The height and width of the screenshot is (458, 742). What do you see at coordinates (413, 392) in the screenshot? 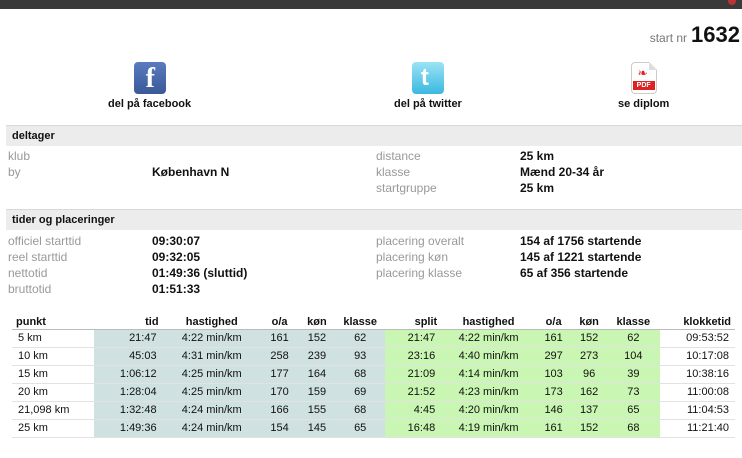
I see `table-cell: 21:52` at bounding box center [413, 392].